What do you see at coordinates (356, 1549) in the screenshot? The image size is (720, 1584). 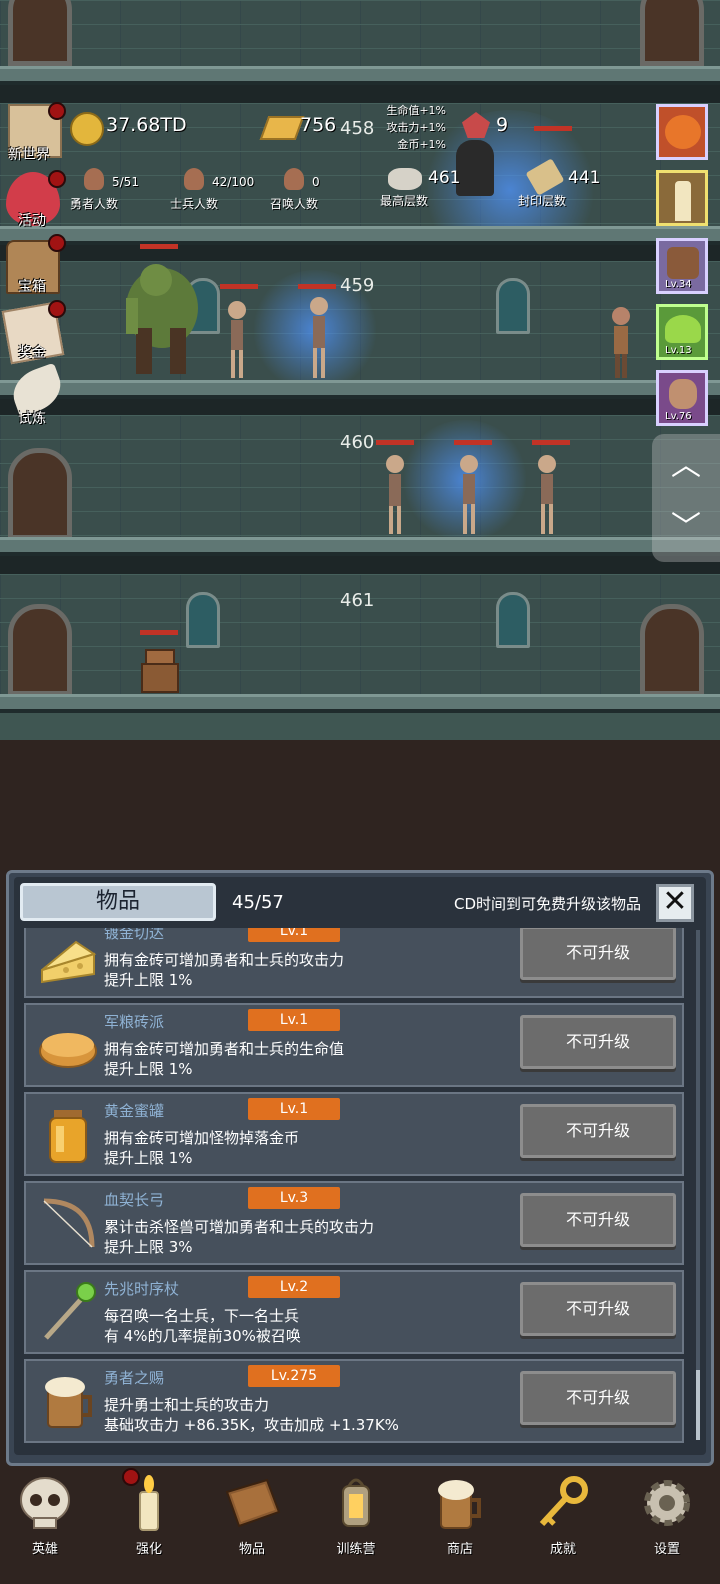 I see `nav-label: 训练营` at bounding box center [356, 1549].